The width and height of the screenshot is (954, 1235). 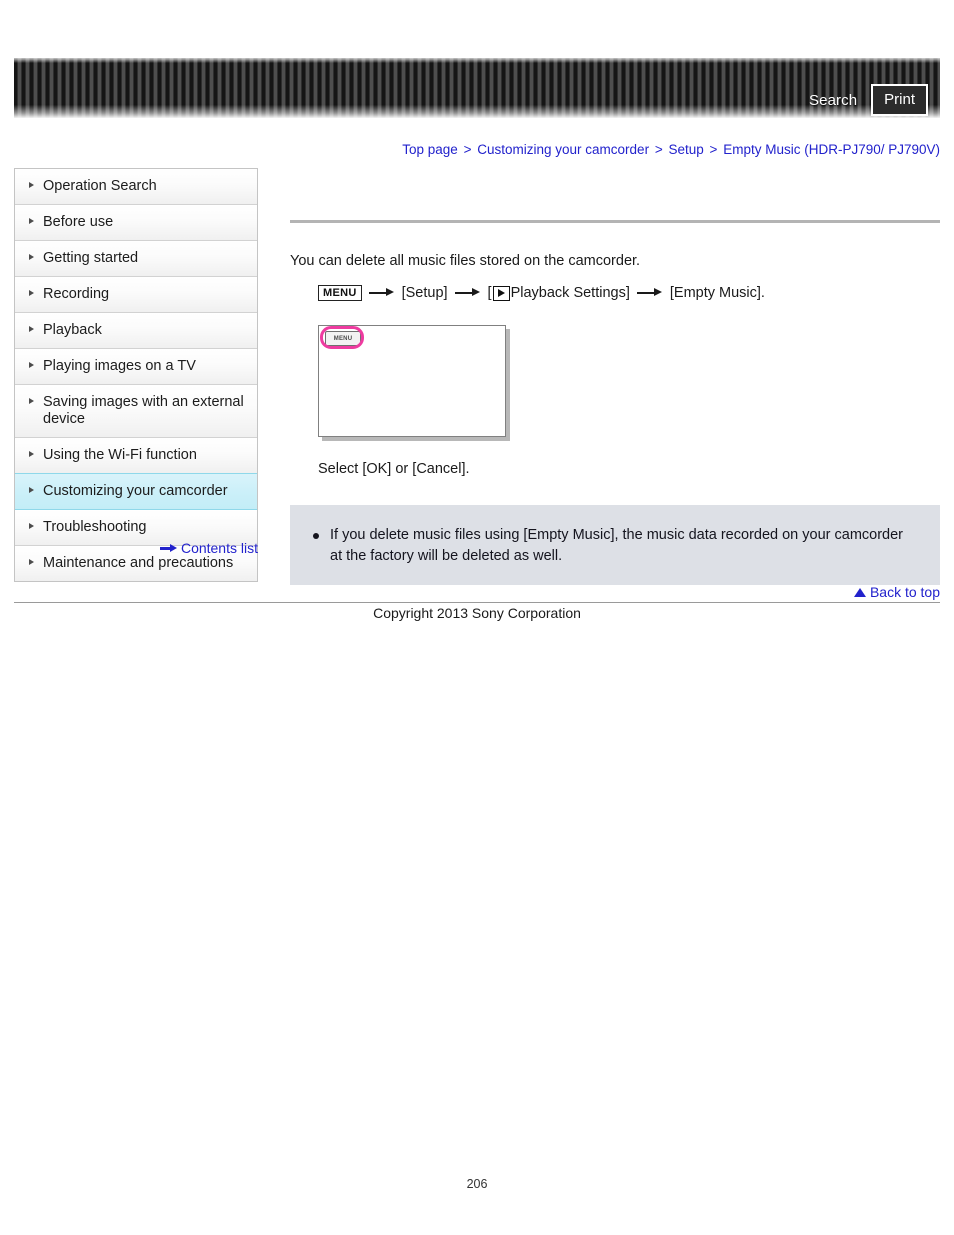 I want to click on bullet-dot-icon, so click(x=316, y=536).